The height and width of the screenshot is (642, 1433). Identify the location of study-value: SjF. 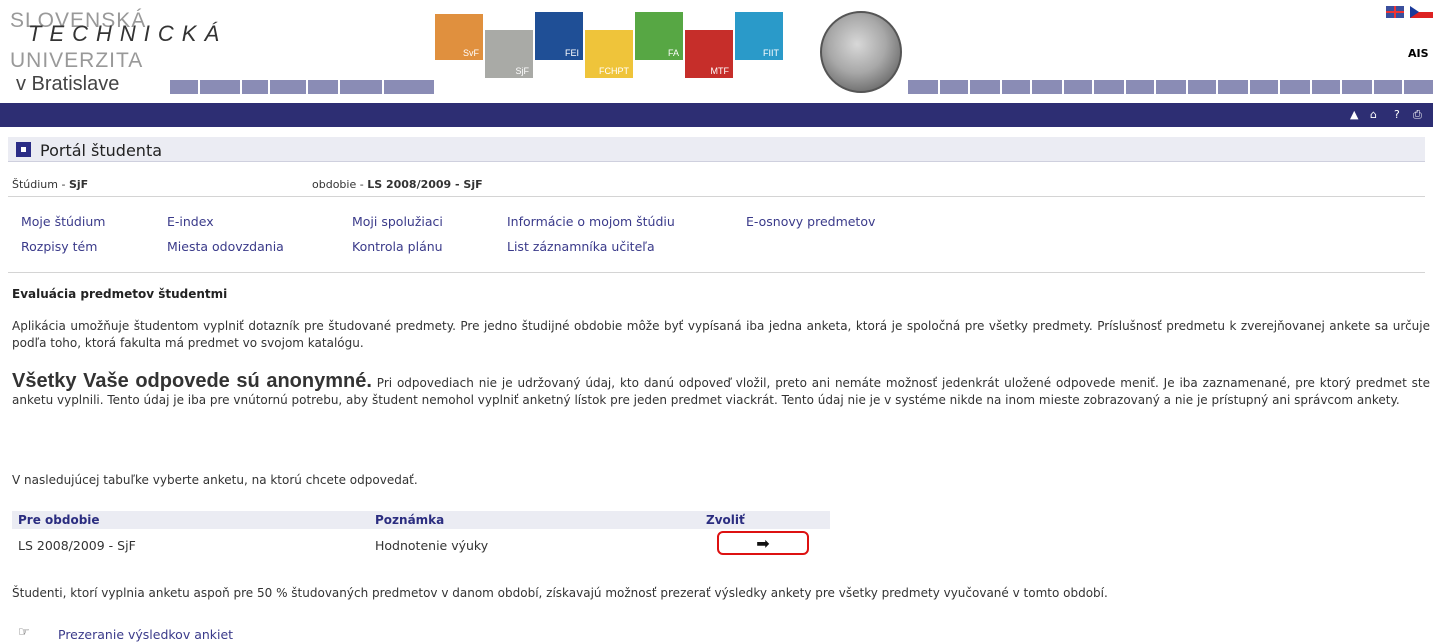
(78, 184).